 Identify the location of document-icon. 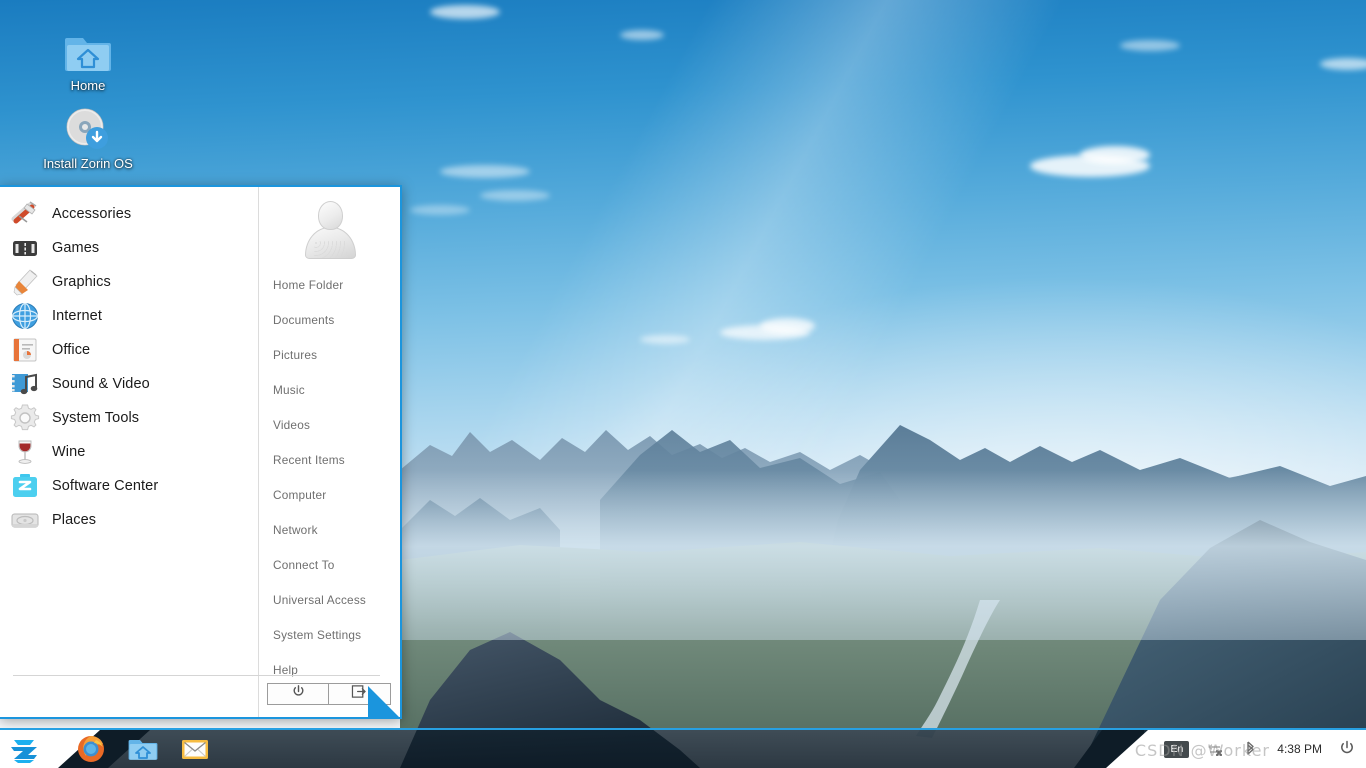
(25, 350).